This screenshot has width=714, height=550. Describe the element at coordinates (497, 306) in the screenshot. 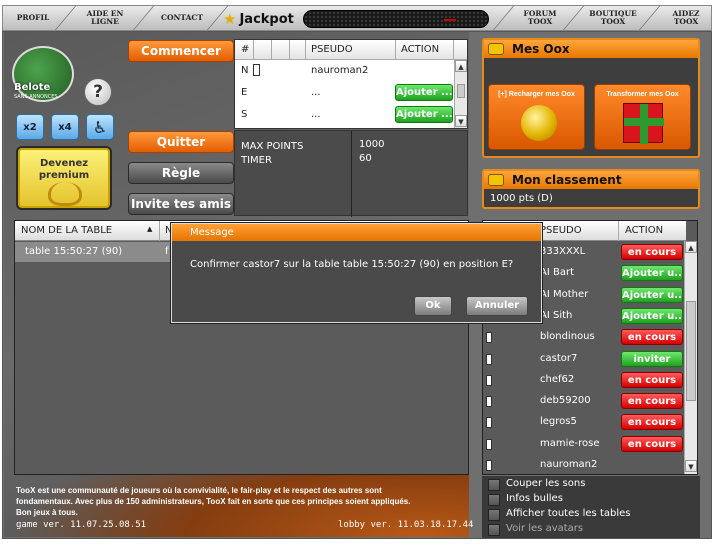

I see `annuler-button: Annuler` at that location.